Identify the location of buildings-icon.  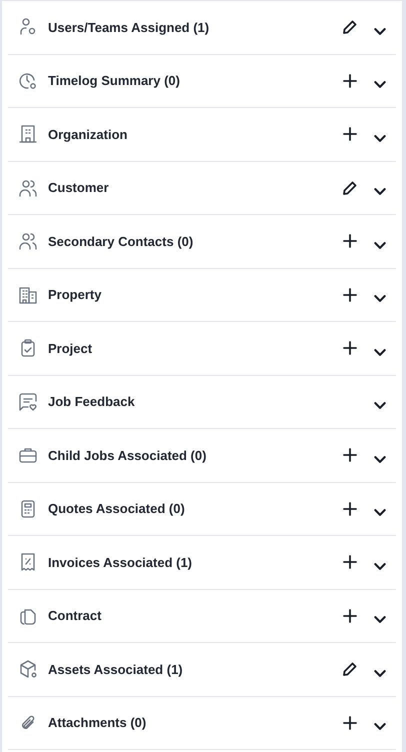
(28, 294).